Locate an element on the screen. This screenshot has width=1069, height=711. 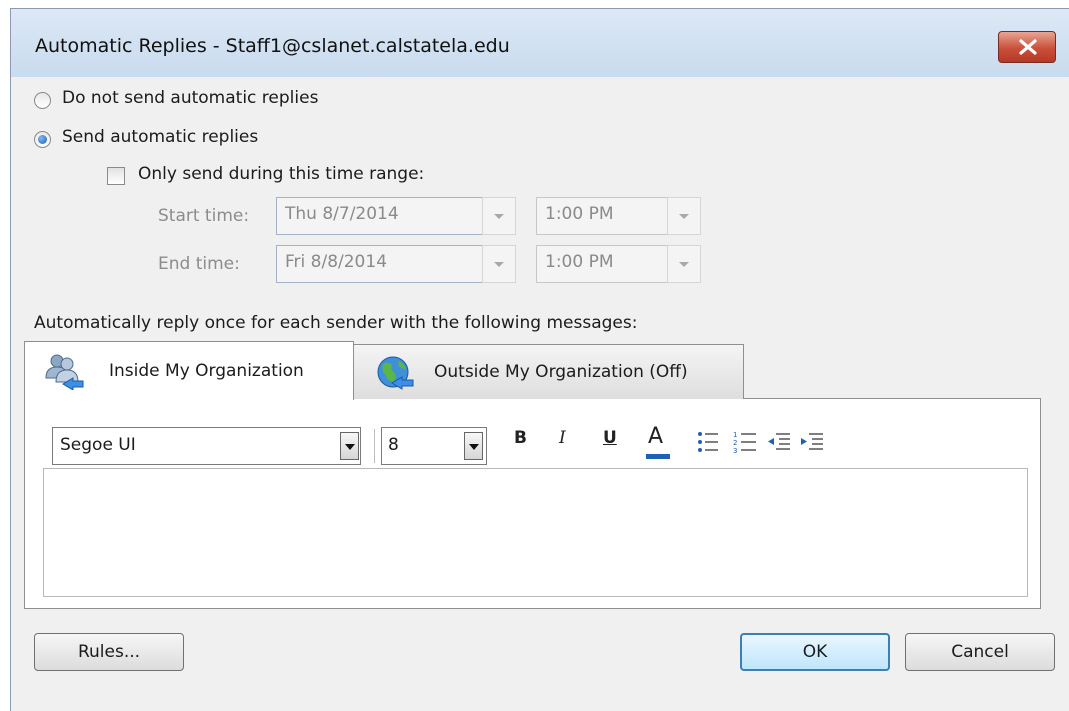
font-color-button: A is located at coordinates (655, 436).